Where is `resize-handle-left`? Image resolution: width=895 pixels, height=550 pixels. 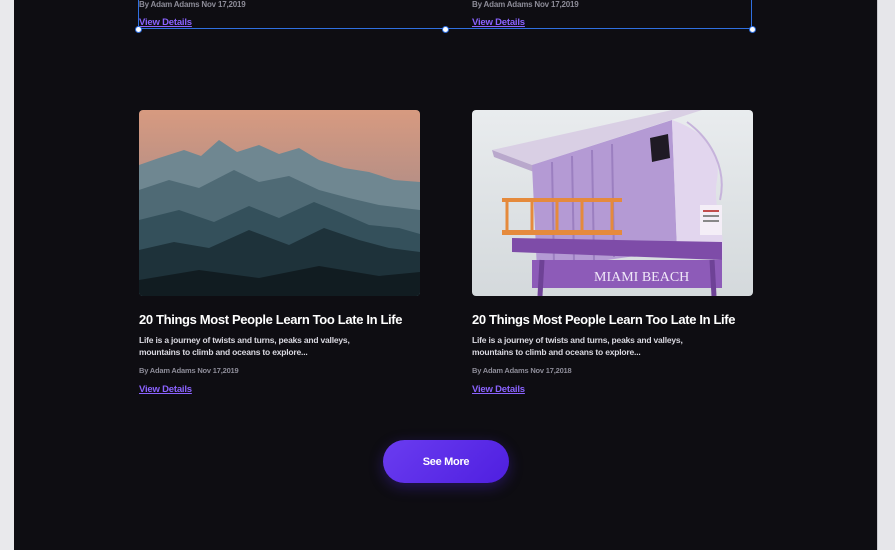 resize-handle-left is located at coordinates (138, 29).